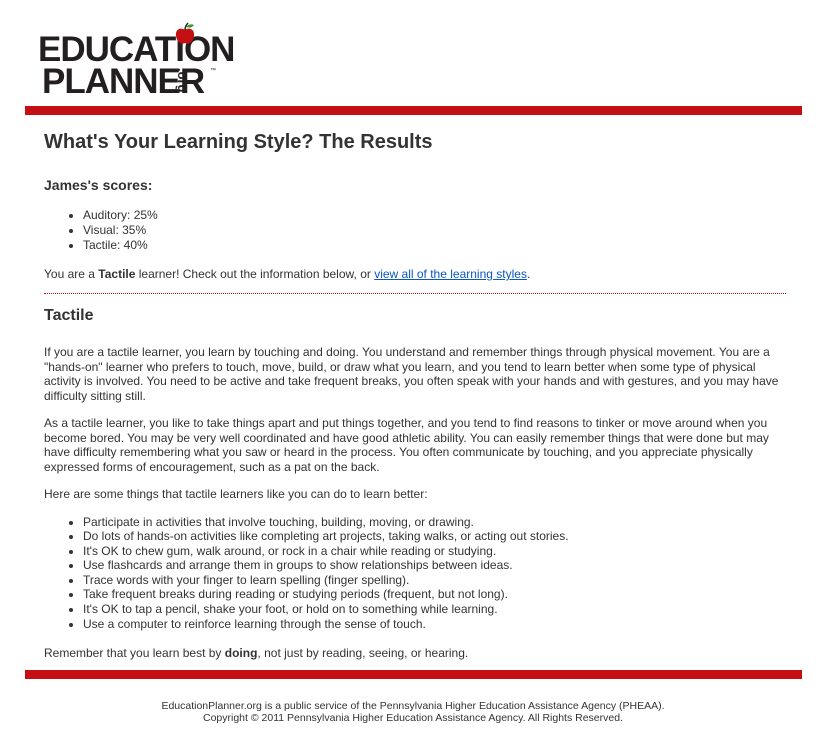 The width and height of the screenshot is (826, 755). What do you see at coordinates (136, 60) in the screenshot?
I see `education-planner-logo: EDUCATION PLANNER .org ™` at bounding box center [136, 60].